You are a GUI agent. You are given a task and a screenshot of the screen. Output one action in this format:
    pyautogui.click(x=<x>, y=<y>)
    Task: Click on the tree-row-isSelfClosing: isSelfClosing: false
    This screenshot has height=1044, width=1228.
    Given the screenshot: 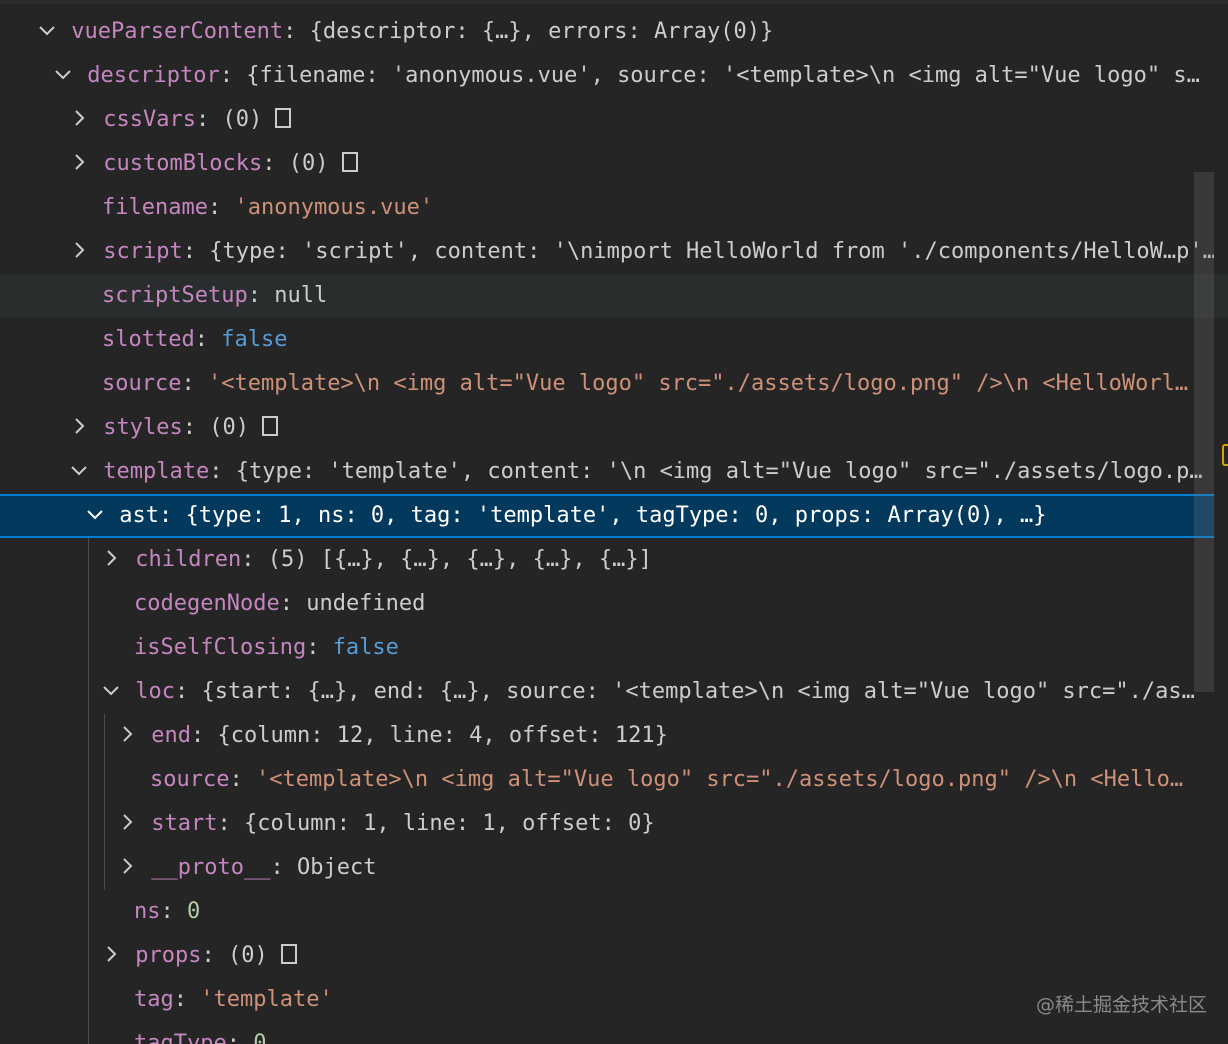 What is the action you would take?
    pyautogui.click(x=607, y=648)
    